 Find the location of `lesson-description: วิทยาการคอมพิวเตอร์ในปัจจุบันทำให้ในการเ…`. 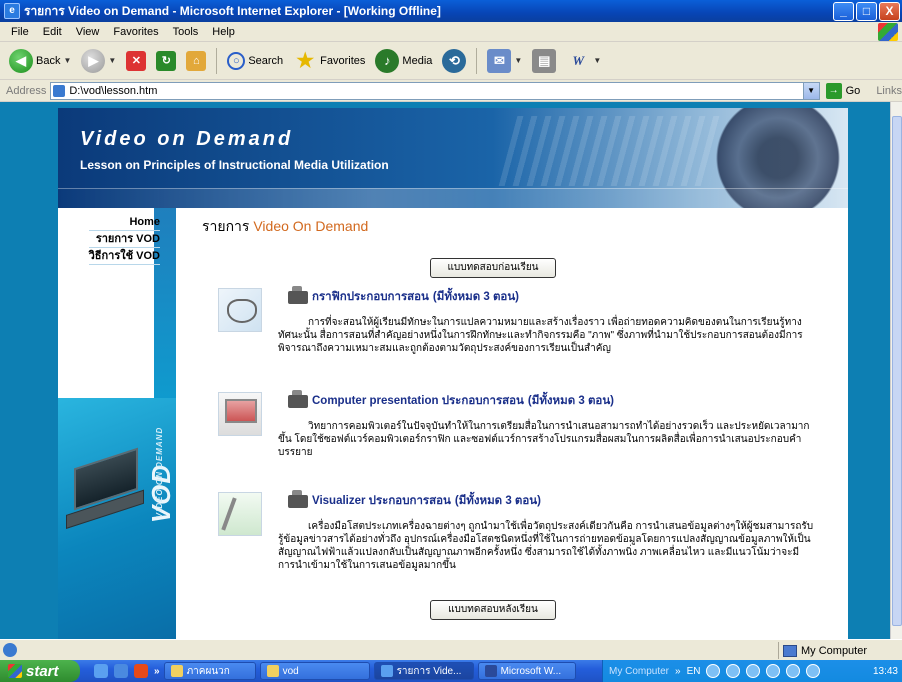

lesson-description: วิทยาการคอมพิวเตอร์ในปัจจุบันทำให้ในการเ… is located at coordinates (544, 439).